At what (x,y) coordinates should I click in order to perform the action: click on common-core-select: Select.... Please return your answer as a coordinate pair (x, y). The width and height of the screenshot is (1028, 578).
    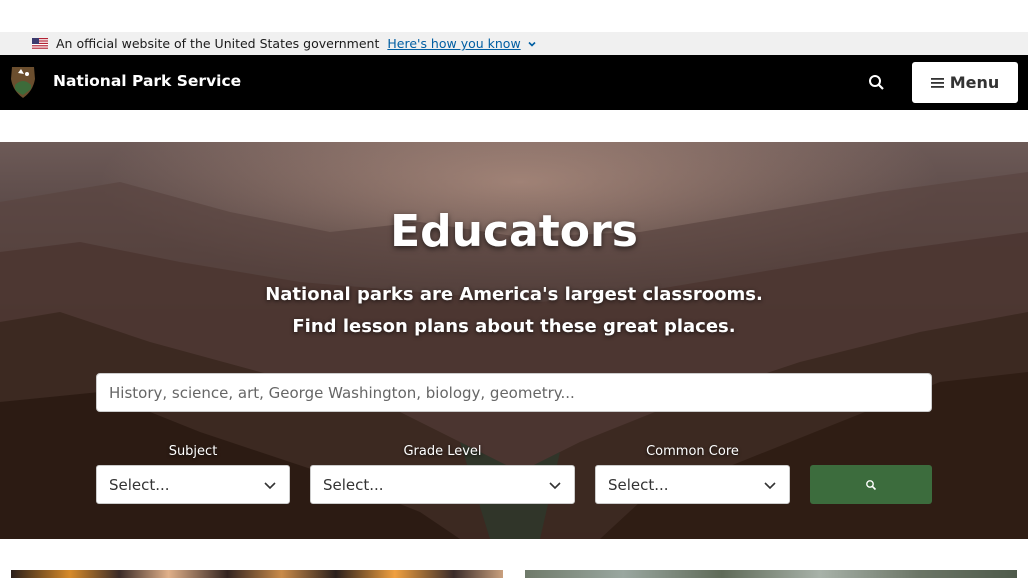
    Looking at the image, I should click on (692, 484).